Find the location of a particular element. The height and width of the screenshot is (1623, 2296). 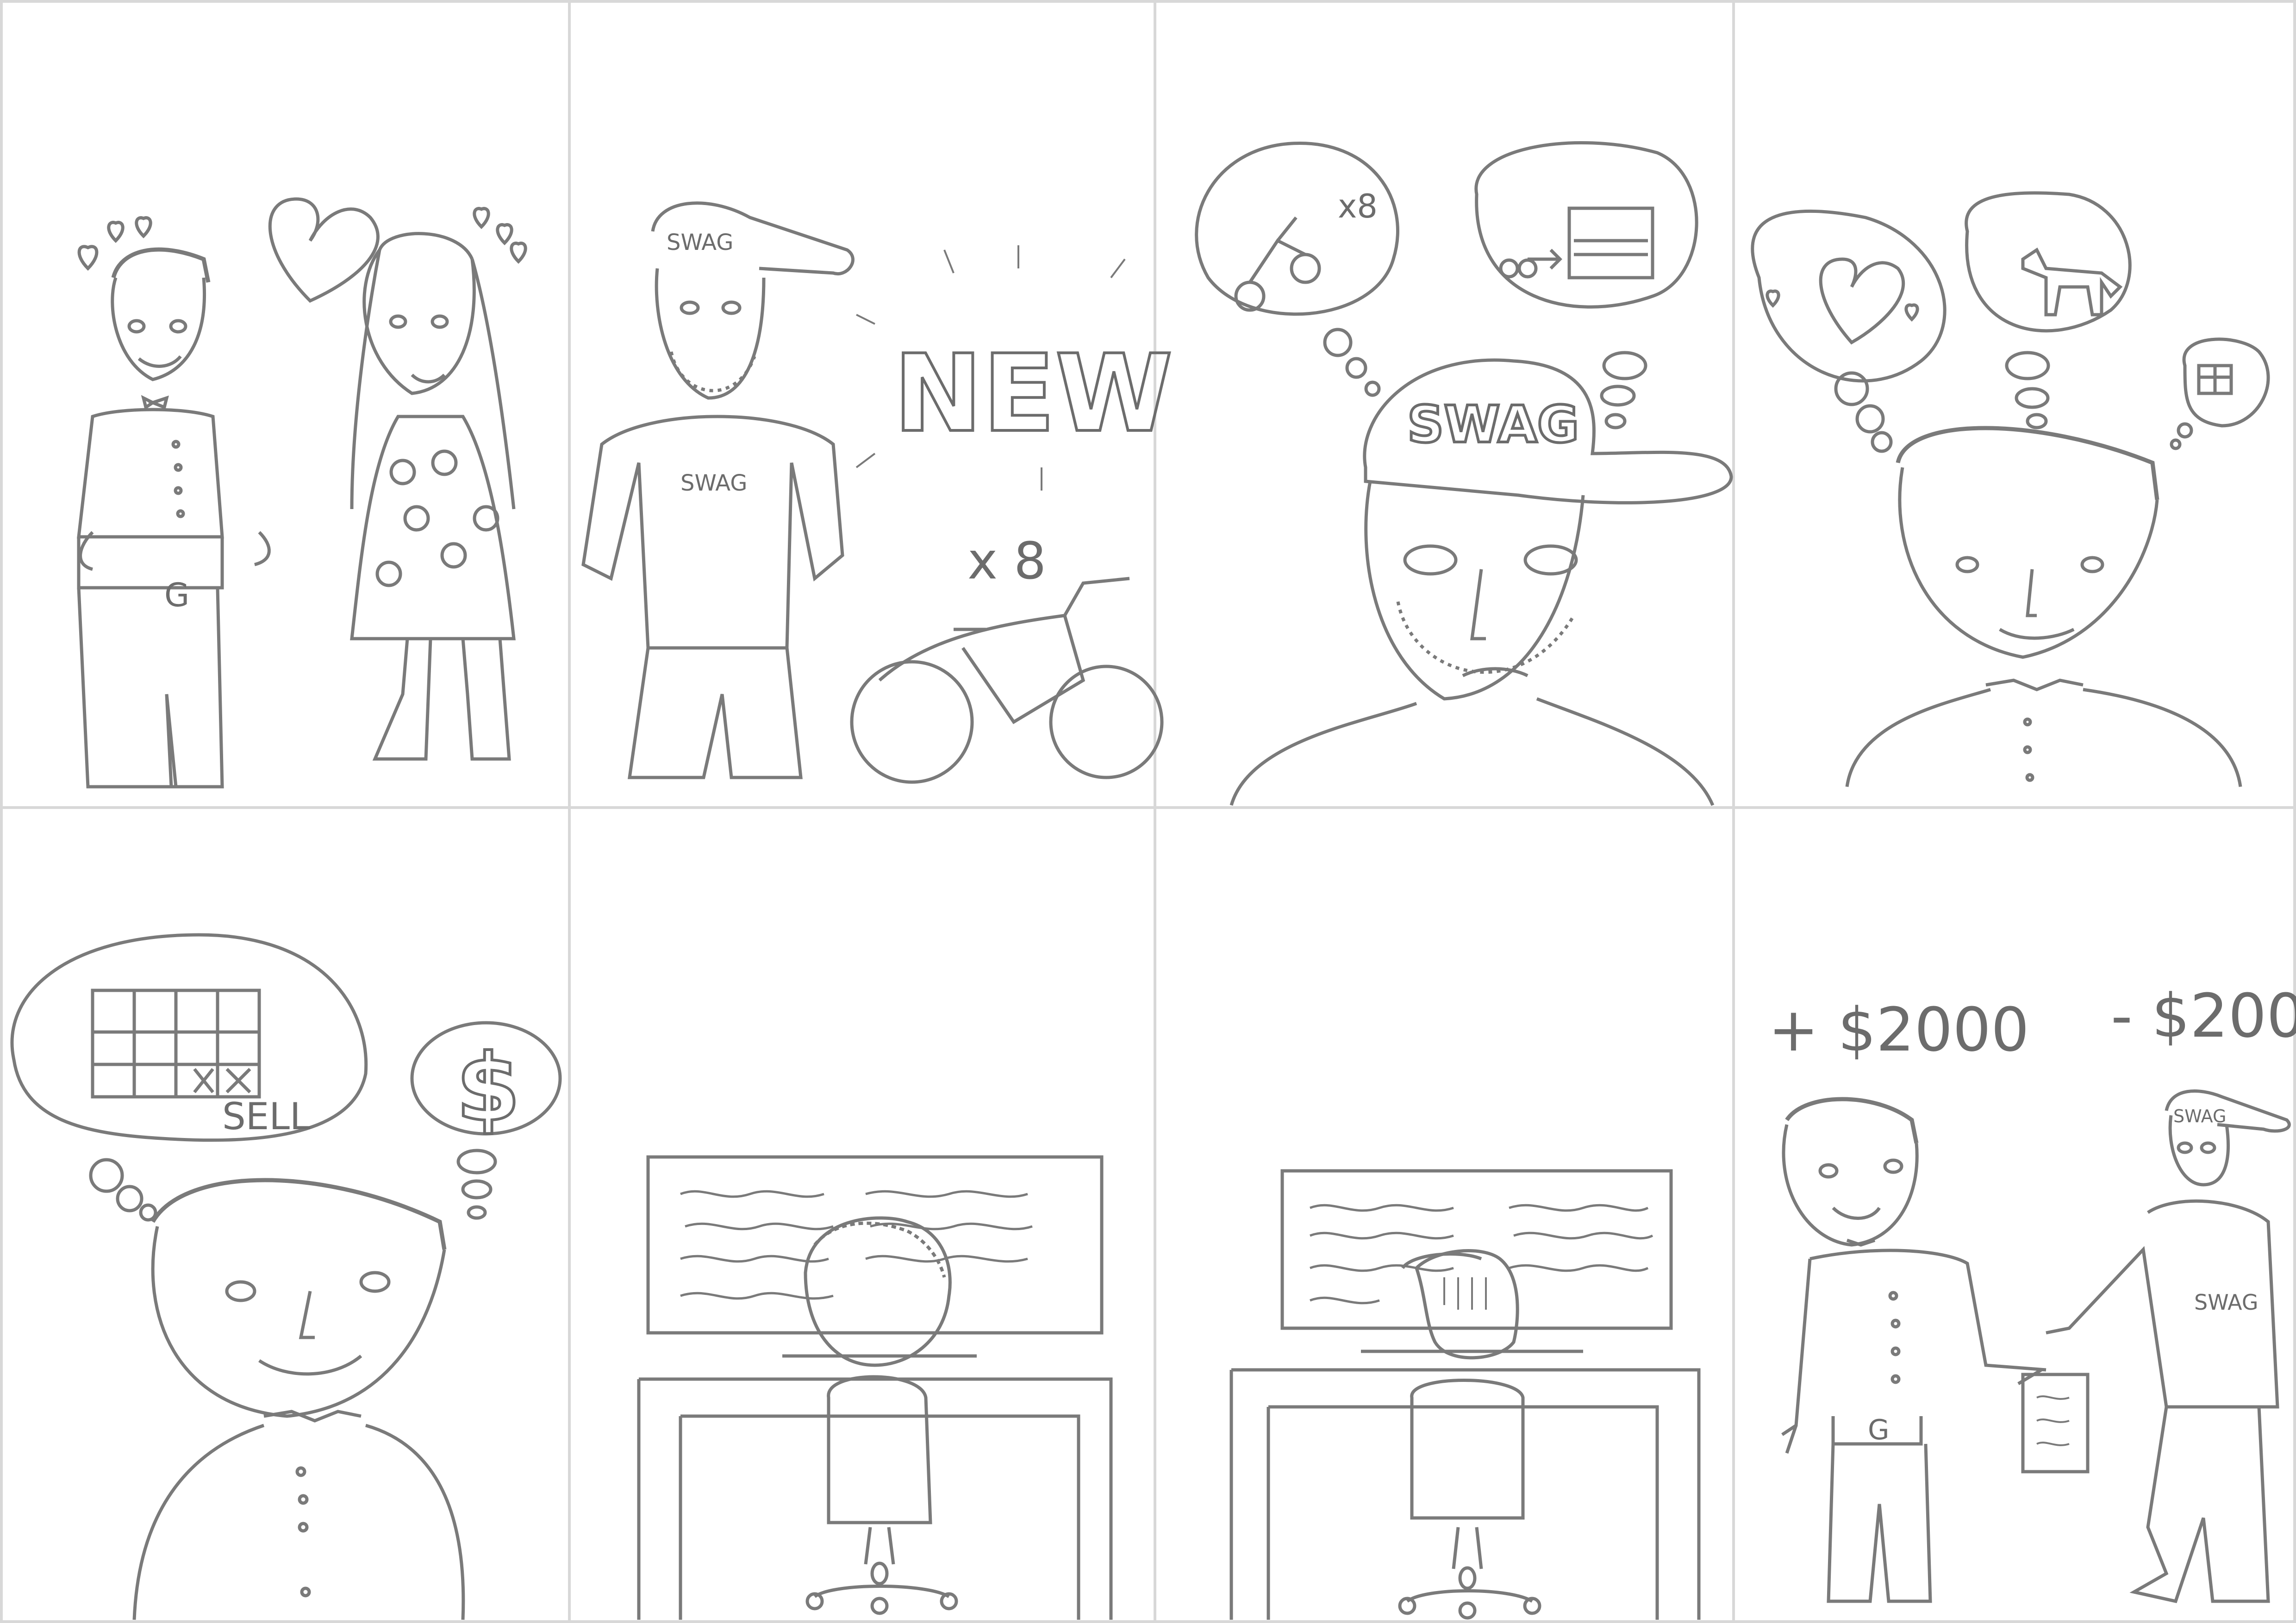

big-heart-icon is located at coordinates (324, 250).